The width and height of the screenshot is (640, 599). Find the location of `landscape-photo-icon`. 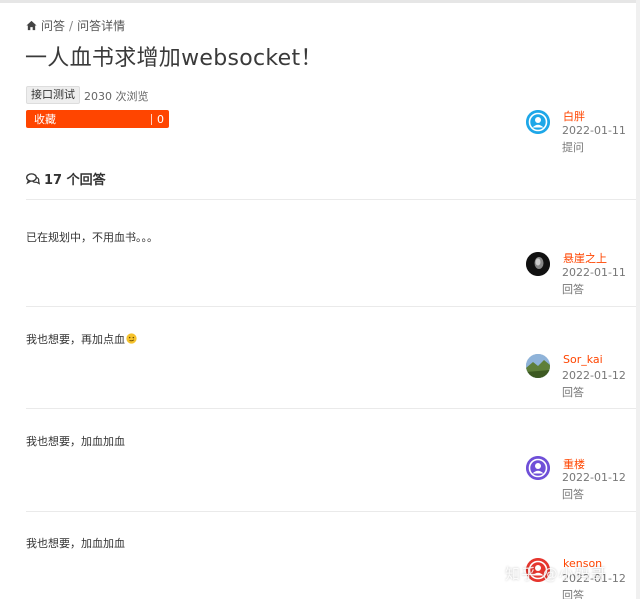

landscape-photo-icon is located at coordinates (538, 366).